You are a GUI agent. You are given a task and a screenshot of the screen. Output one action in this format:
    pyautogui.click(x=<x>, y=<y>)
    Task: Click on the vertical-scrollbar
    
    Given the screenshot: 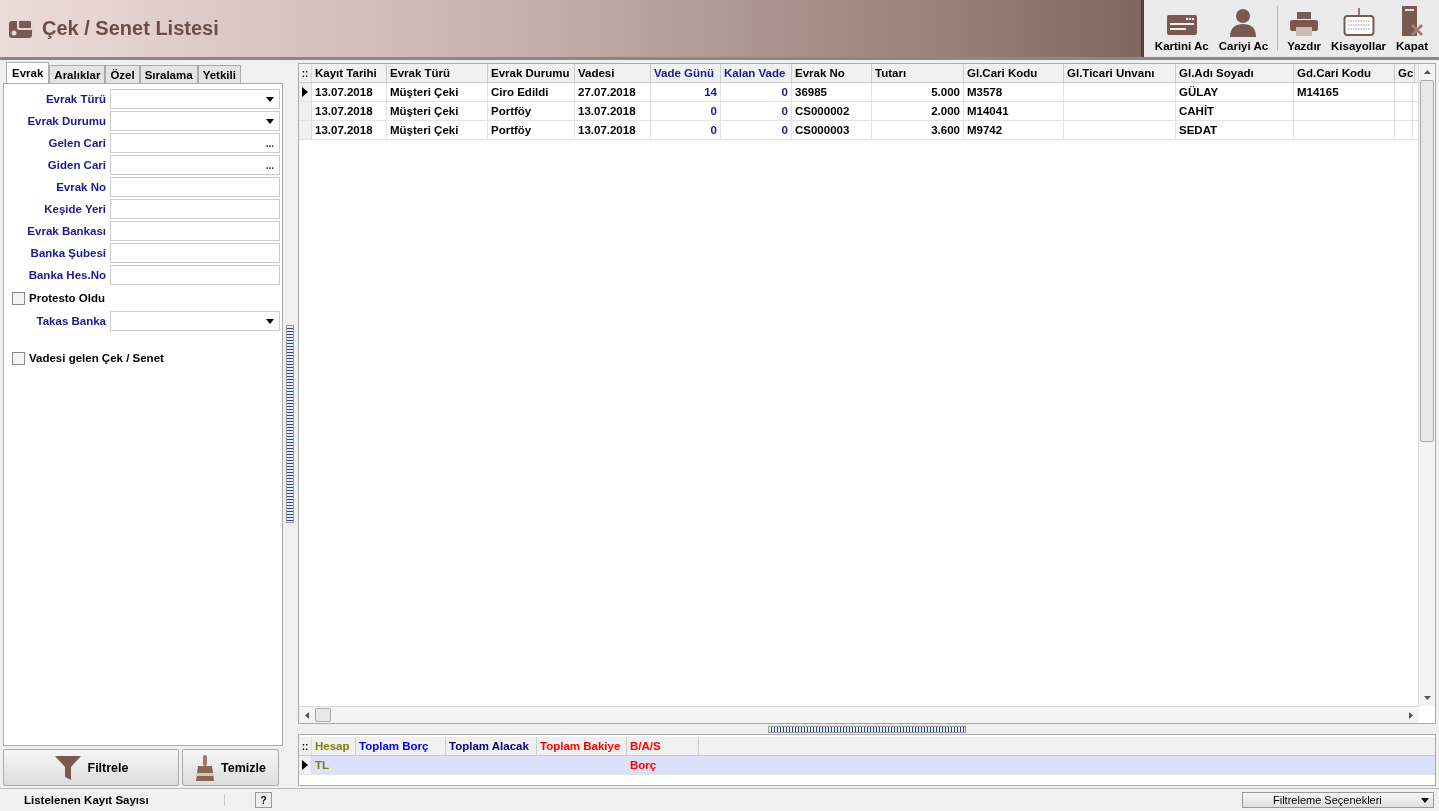 What is the action you would take?
    pyautogui.click(x=1426, y=385)
    